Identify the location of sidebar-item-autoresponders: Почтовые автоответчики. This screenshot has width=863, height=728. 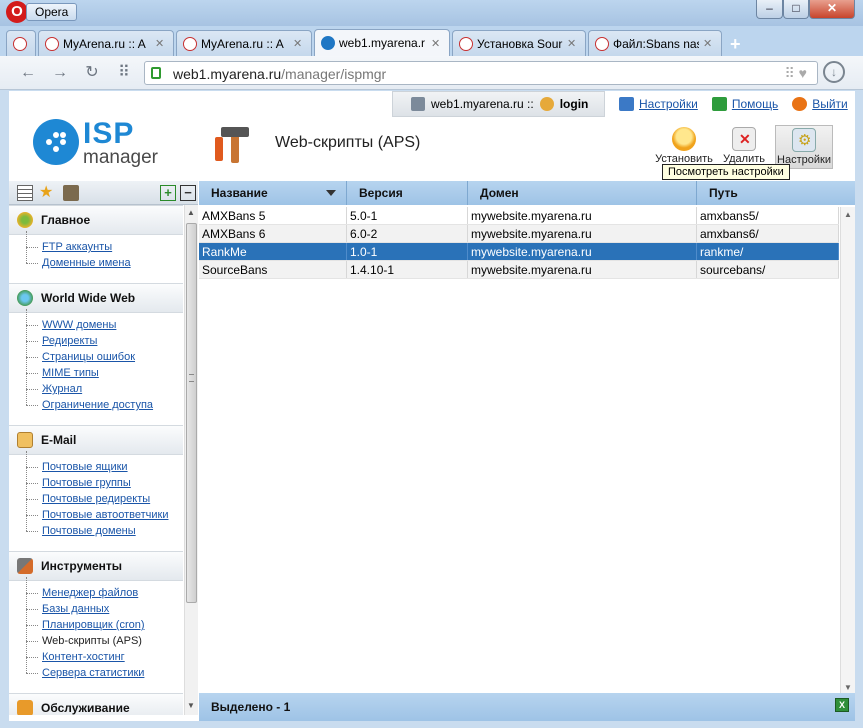
(104, 511).